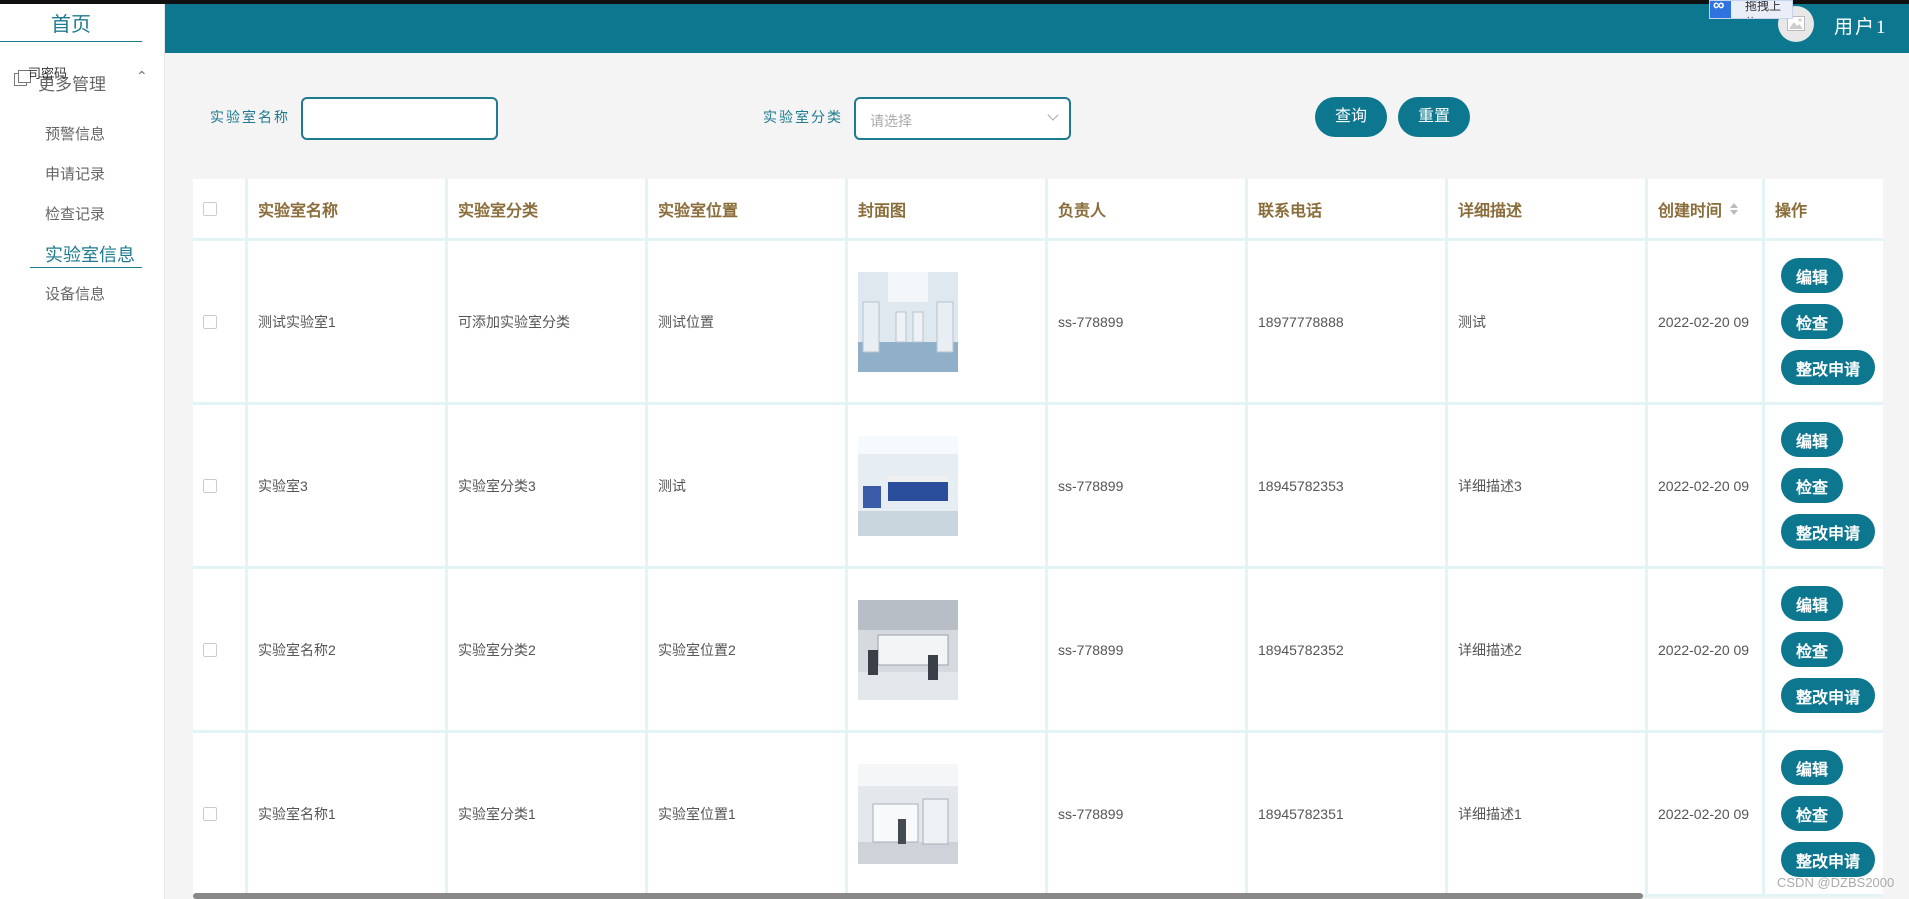 The width and height of the screenshot is (1909, 899). Describe the element at coordinates (962, 118) in the screenshot. I see `lab-category-select: 请选择` at that location.